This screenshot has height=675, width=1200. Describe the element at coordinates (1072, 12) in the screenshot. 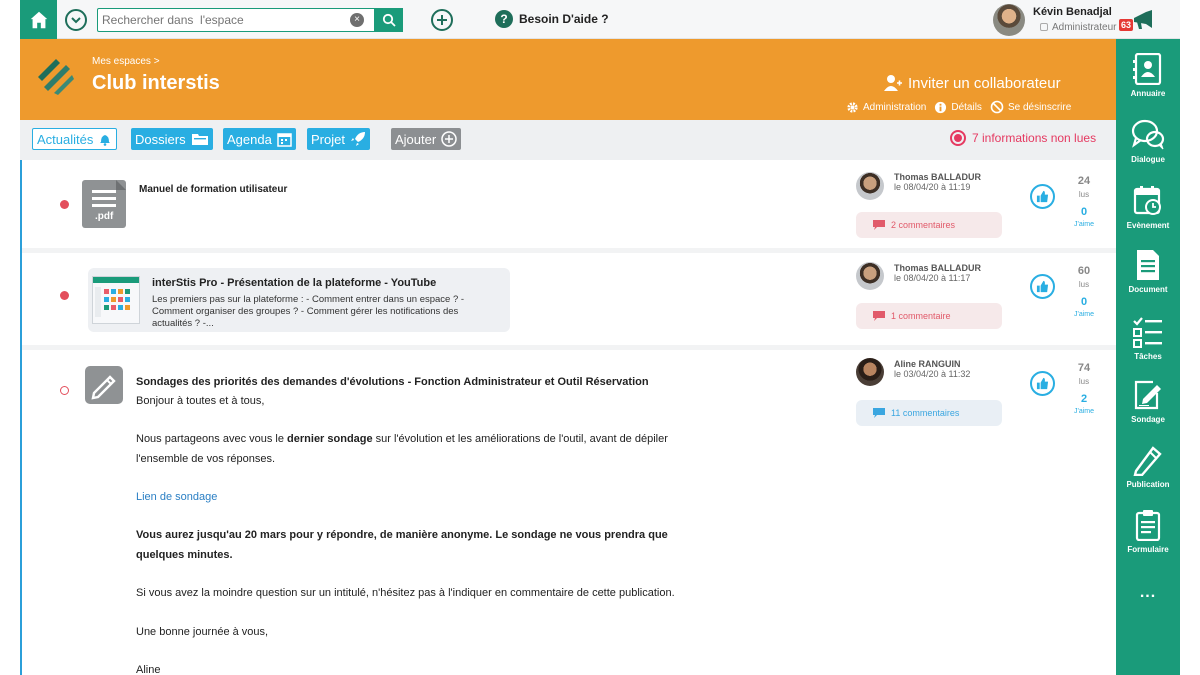

I see `user-name: Kévin Benadjal` at that location.